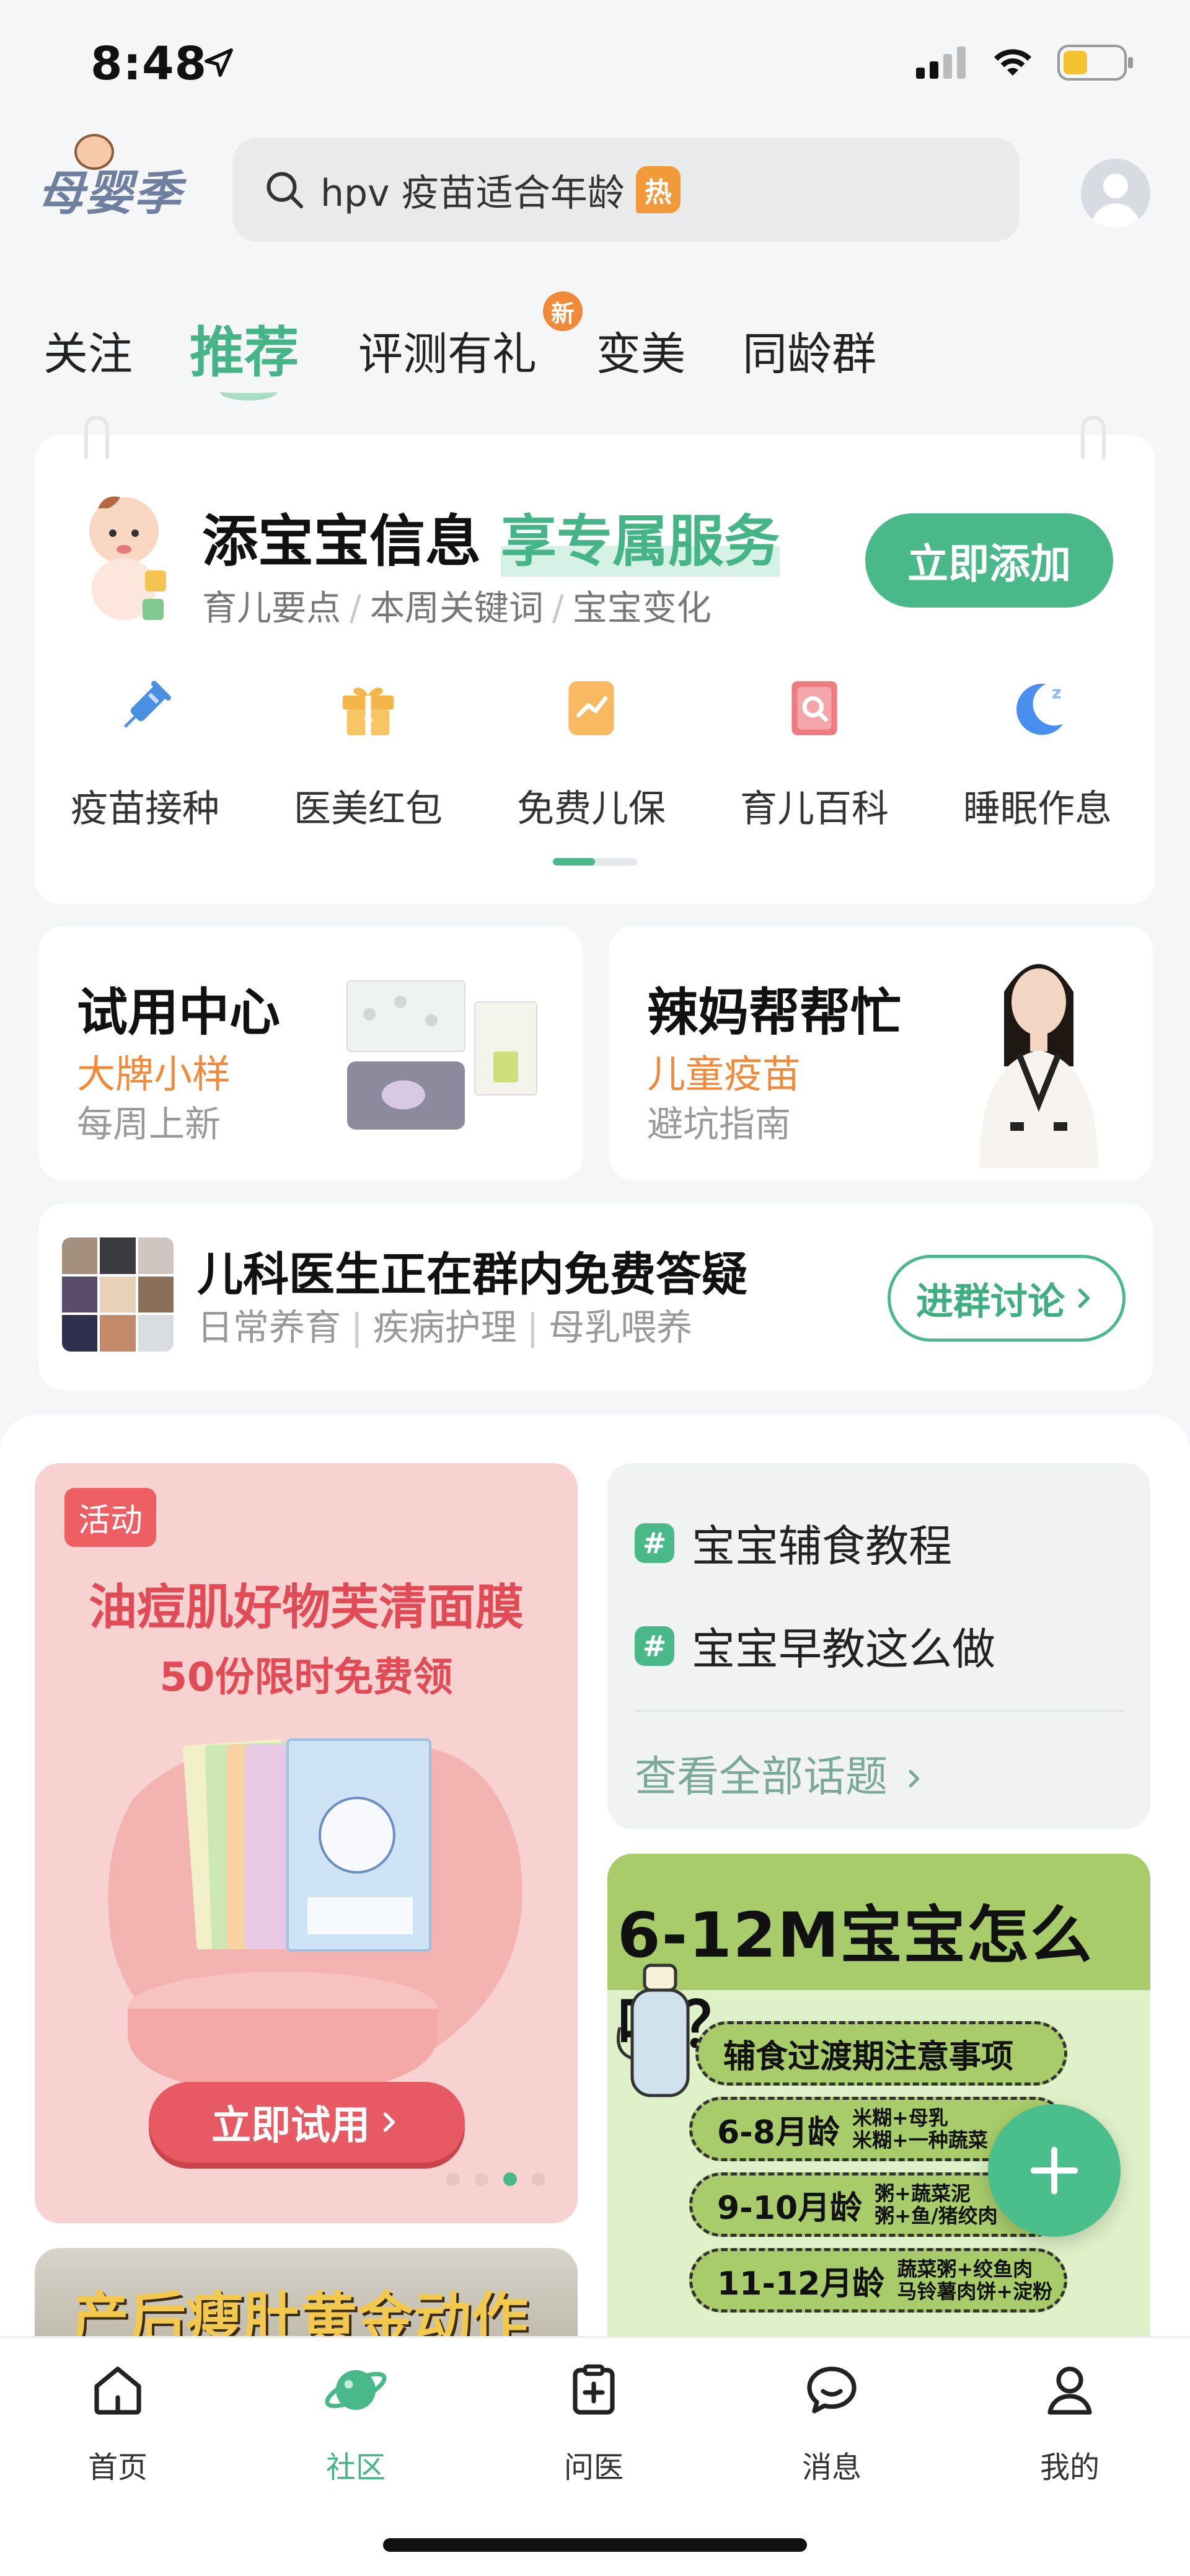 Image resolution: width=1190 pixels, height=2576 pixels. What do you see at coordinates (593, 2467) in the screenshot?
I see `tabbar-label: 问医` at bounding box center [593, 2467].